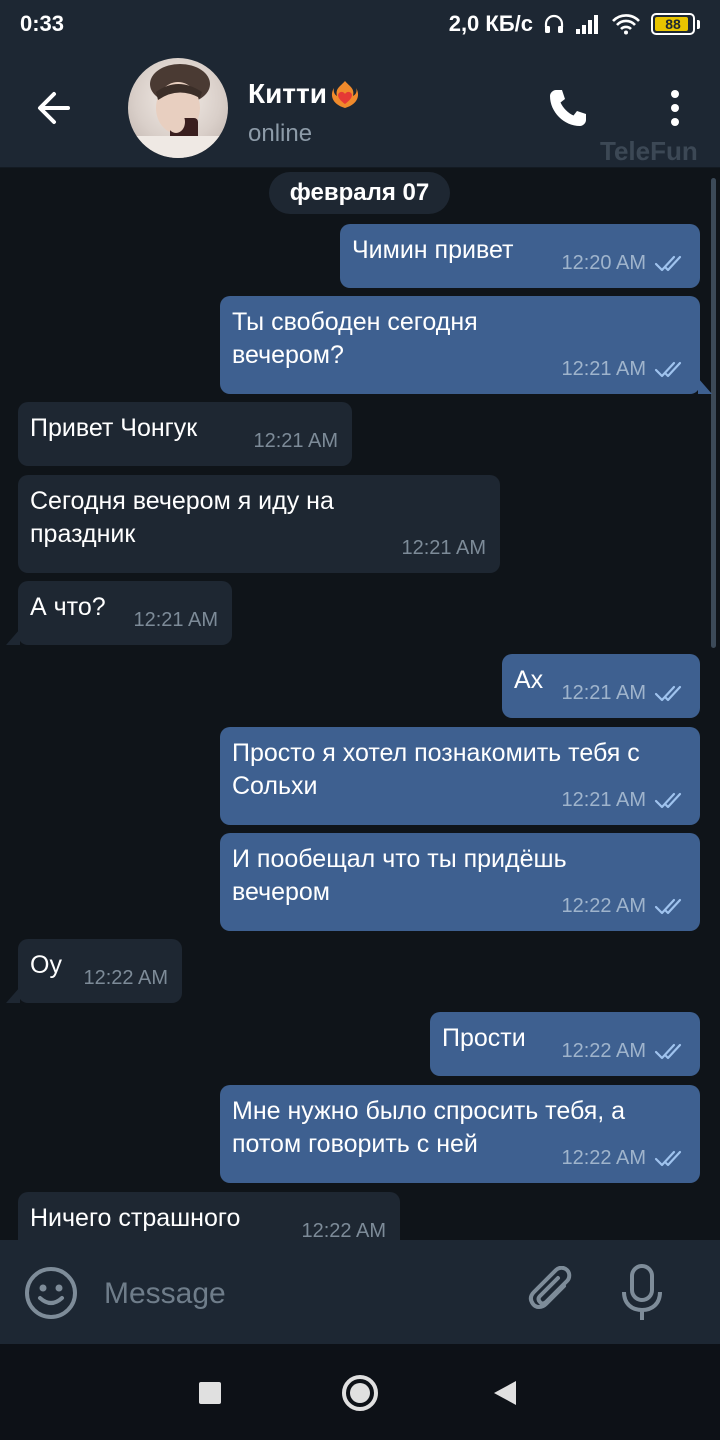  I want to click on message-incoming: А что? 12:21 AM, so click(119, 613).